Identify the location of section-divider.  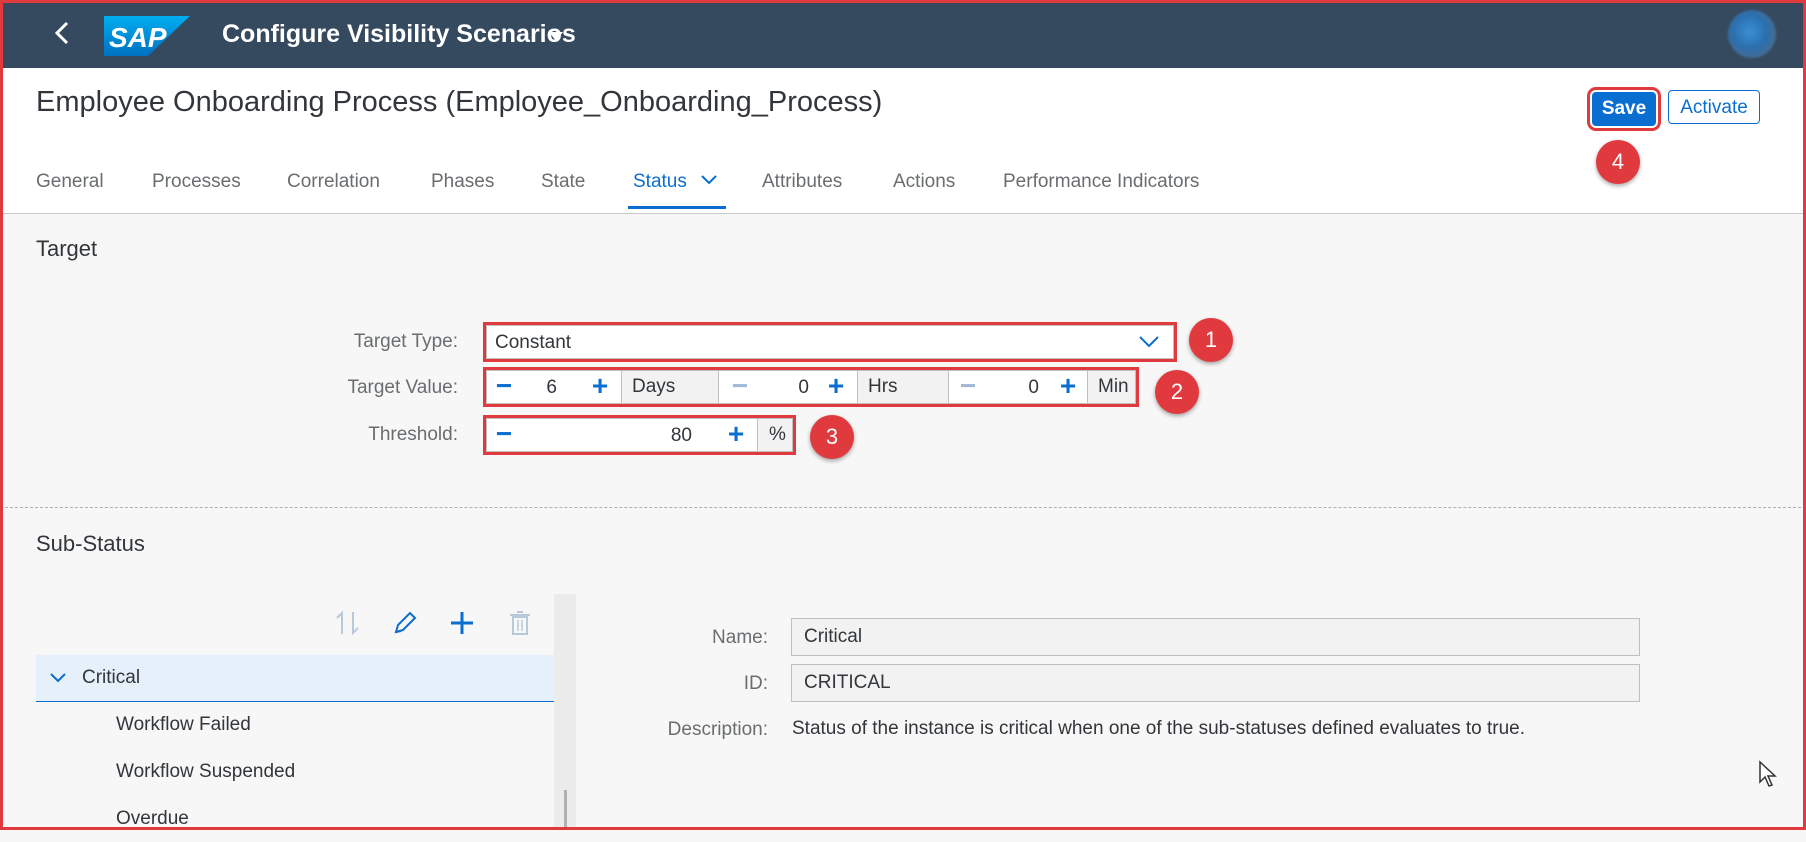
(903, 507).